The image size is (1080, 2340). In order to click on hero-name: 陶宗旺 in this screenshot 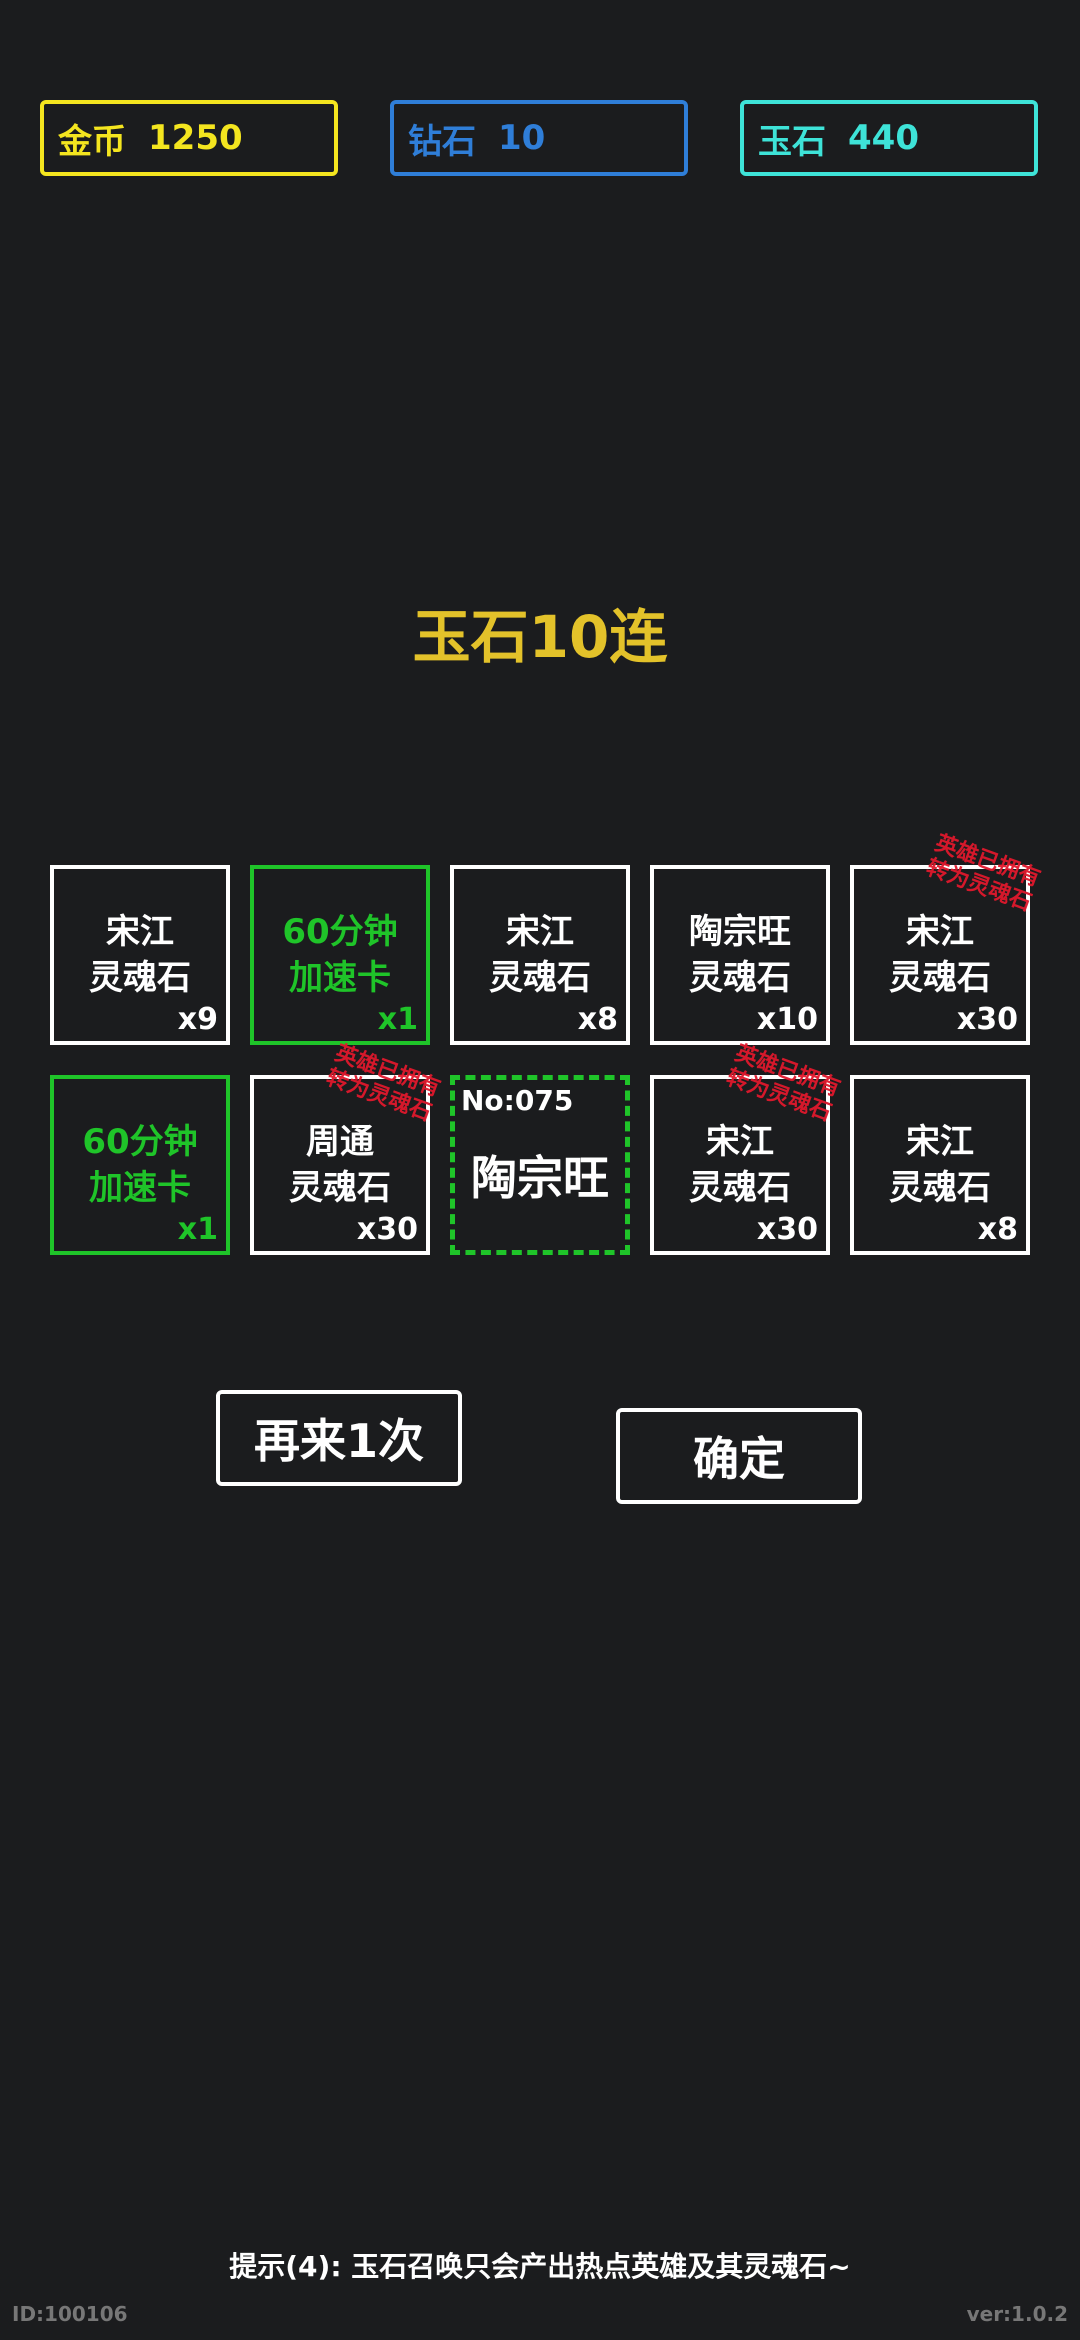, I will do `click(540, 1178)`.